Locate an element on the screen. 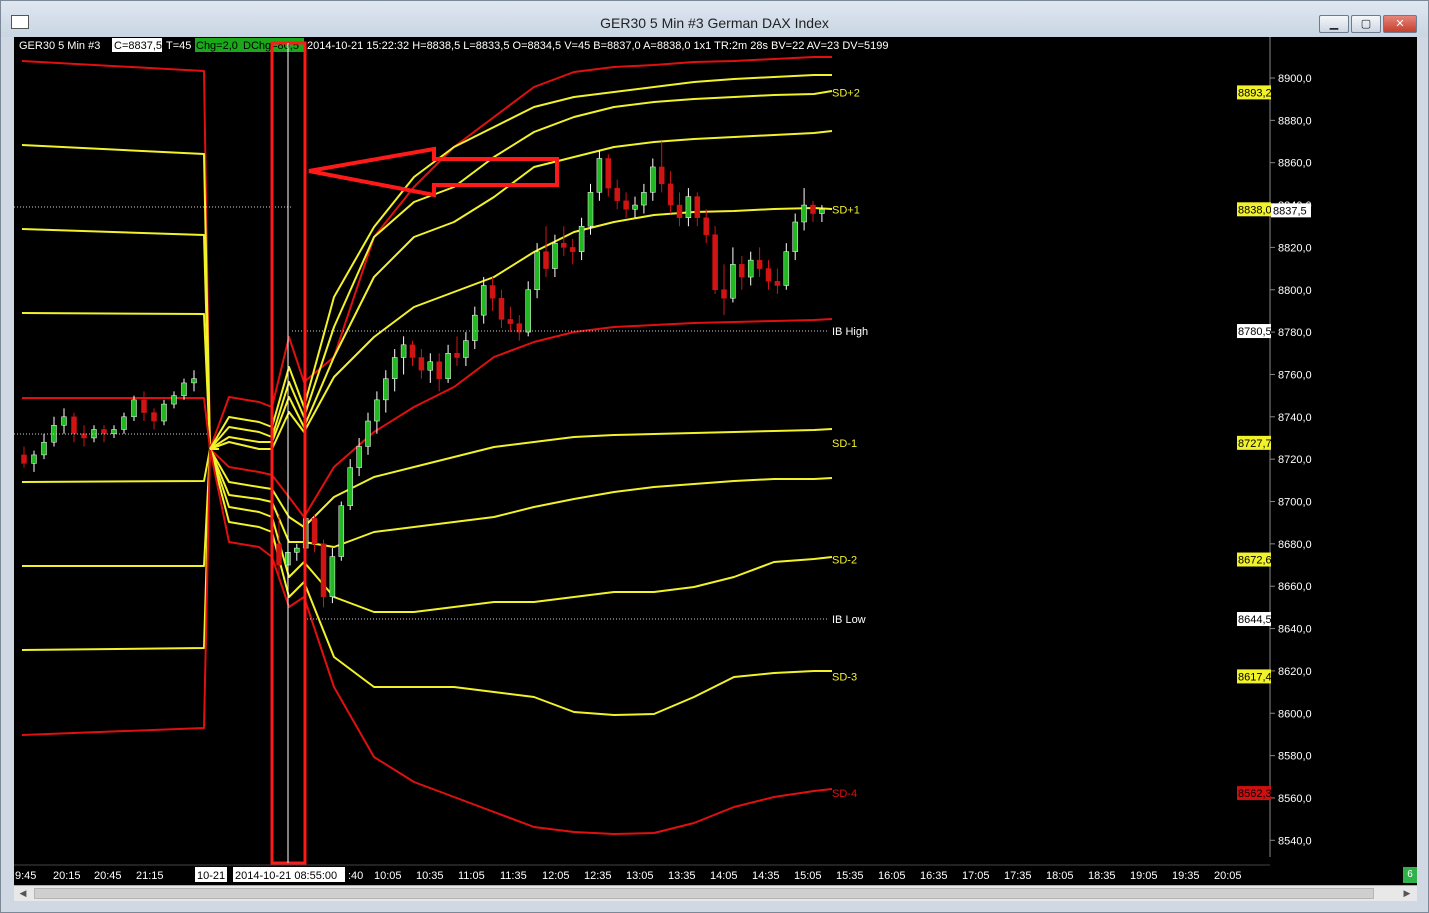 The image size is (1429, 913). maximize-button: ▢ is located at coordinates (1366, 24).